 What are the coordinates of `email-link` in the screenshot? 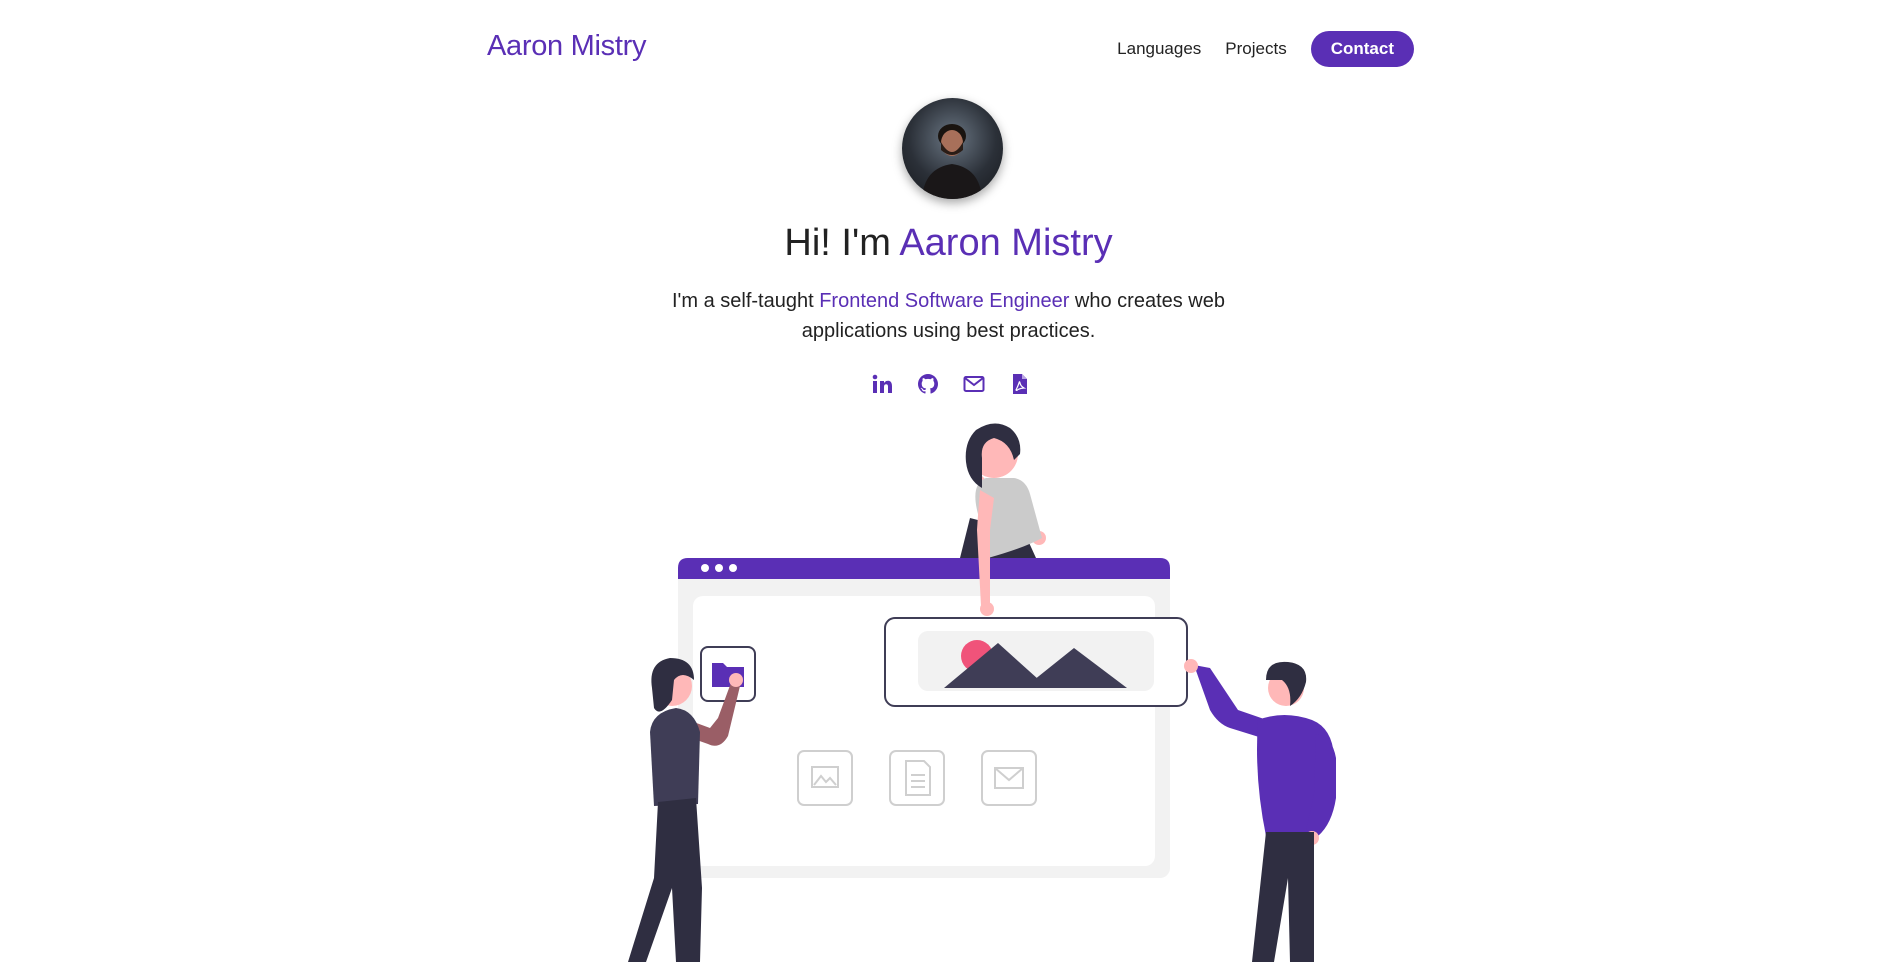 It's located at (974, 384).